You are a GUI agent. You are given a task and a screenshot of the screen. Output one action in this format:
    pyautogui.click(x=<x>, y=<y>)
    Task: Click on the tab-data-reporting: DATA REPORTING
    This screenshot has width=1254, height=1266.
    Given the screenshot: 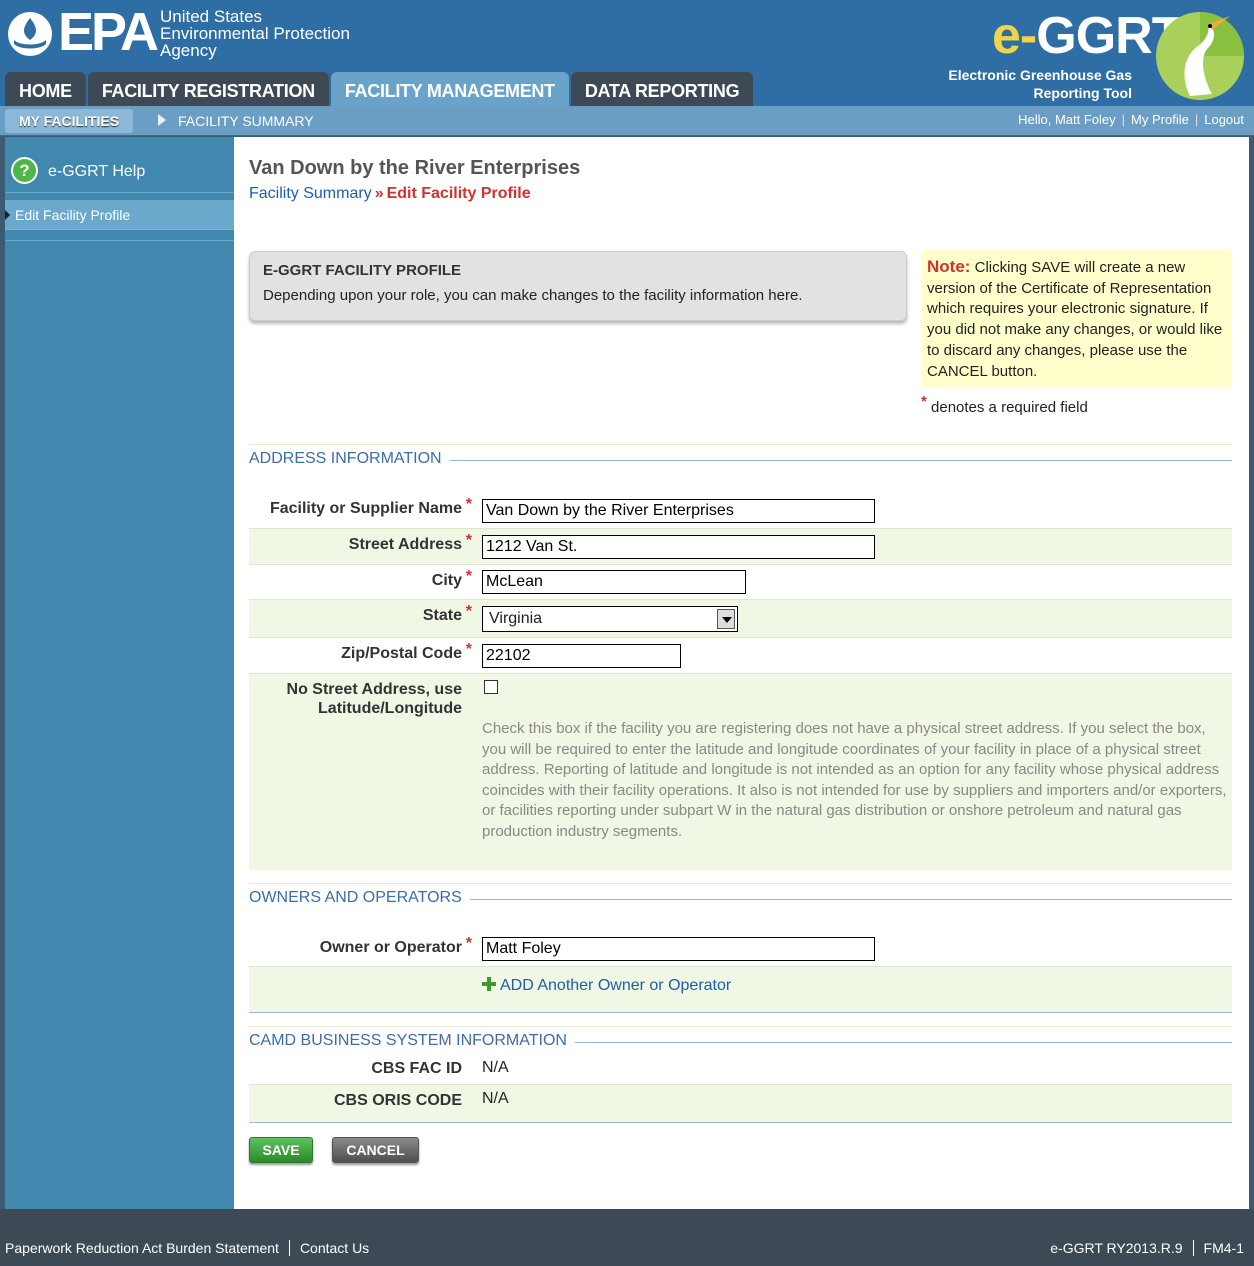 What is the action you would take?
    pyautogui.click(x=662, y=89)
    